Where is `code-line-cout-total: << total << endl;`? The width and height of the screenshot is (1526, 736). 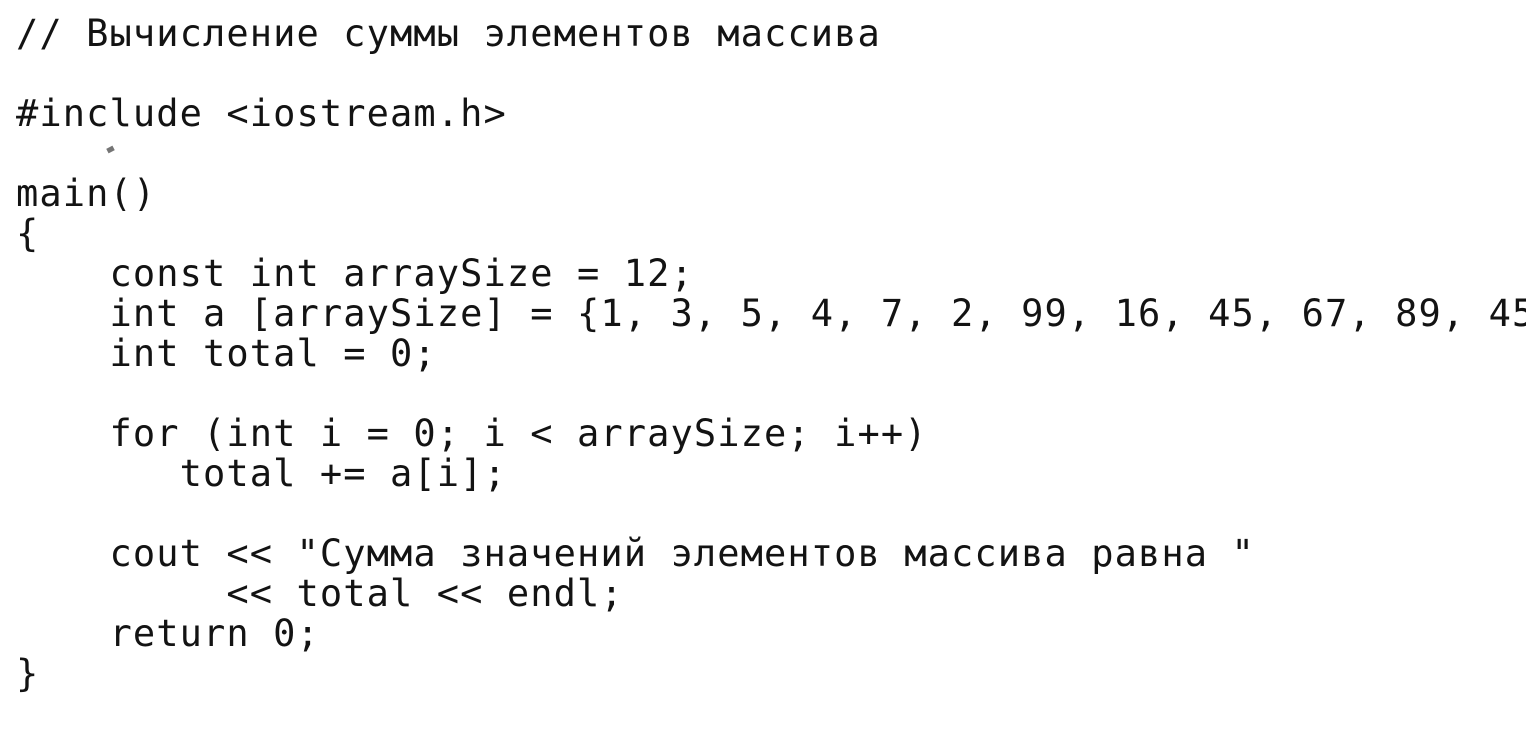 code-line-cout-total: << total << endl; is located at coordinates (320, 593).